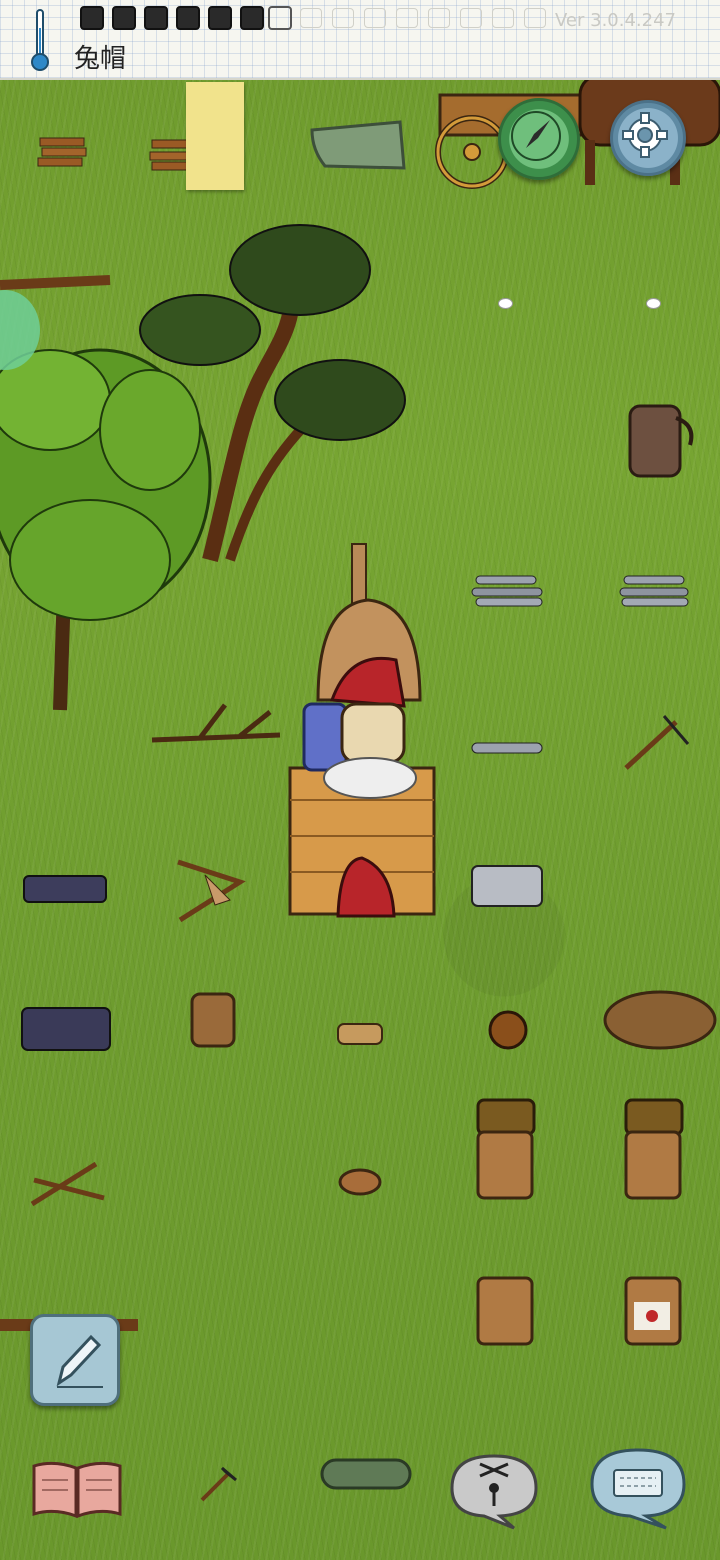 The image size is (720, 1560). I want to click on maple-tree, so click(106, 529).